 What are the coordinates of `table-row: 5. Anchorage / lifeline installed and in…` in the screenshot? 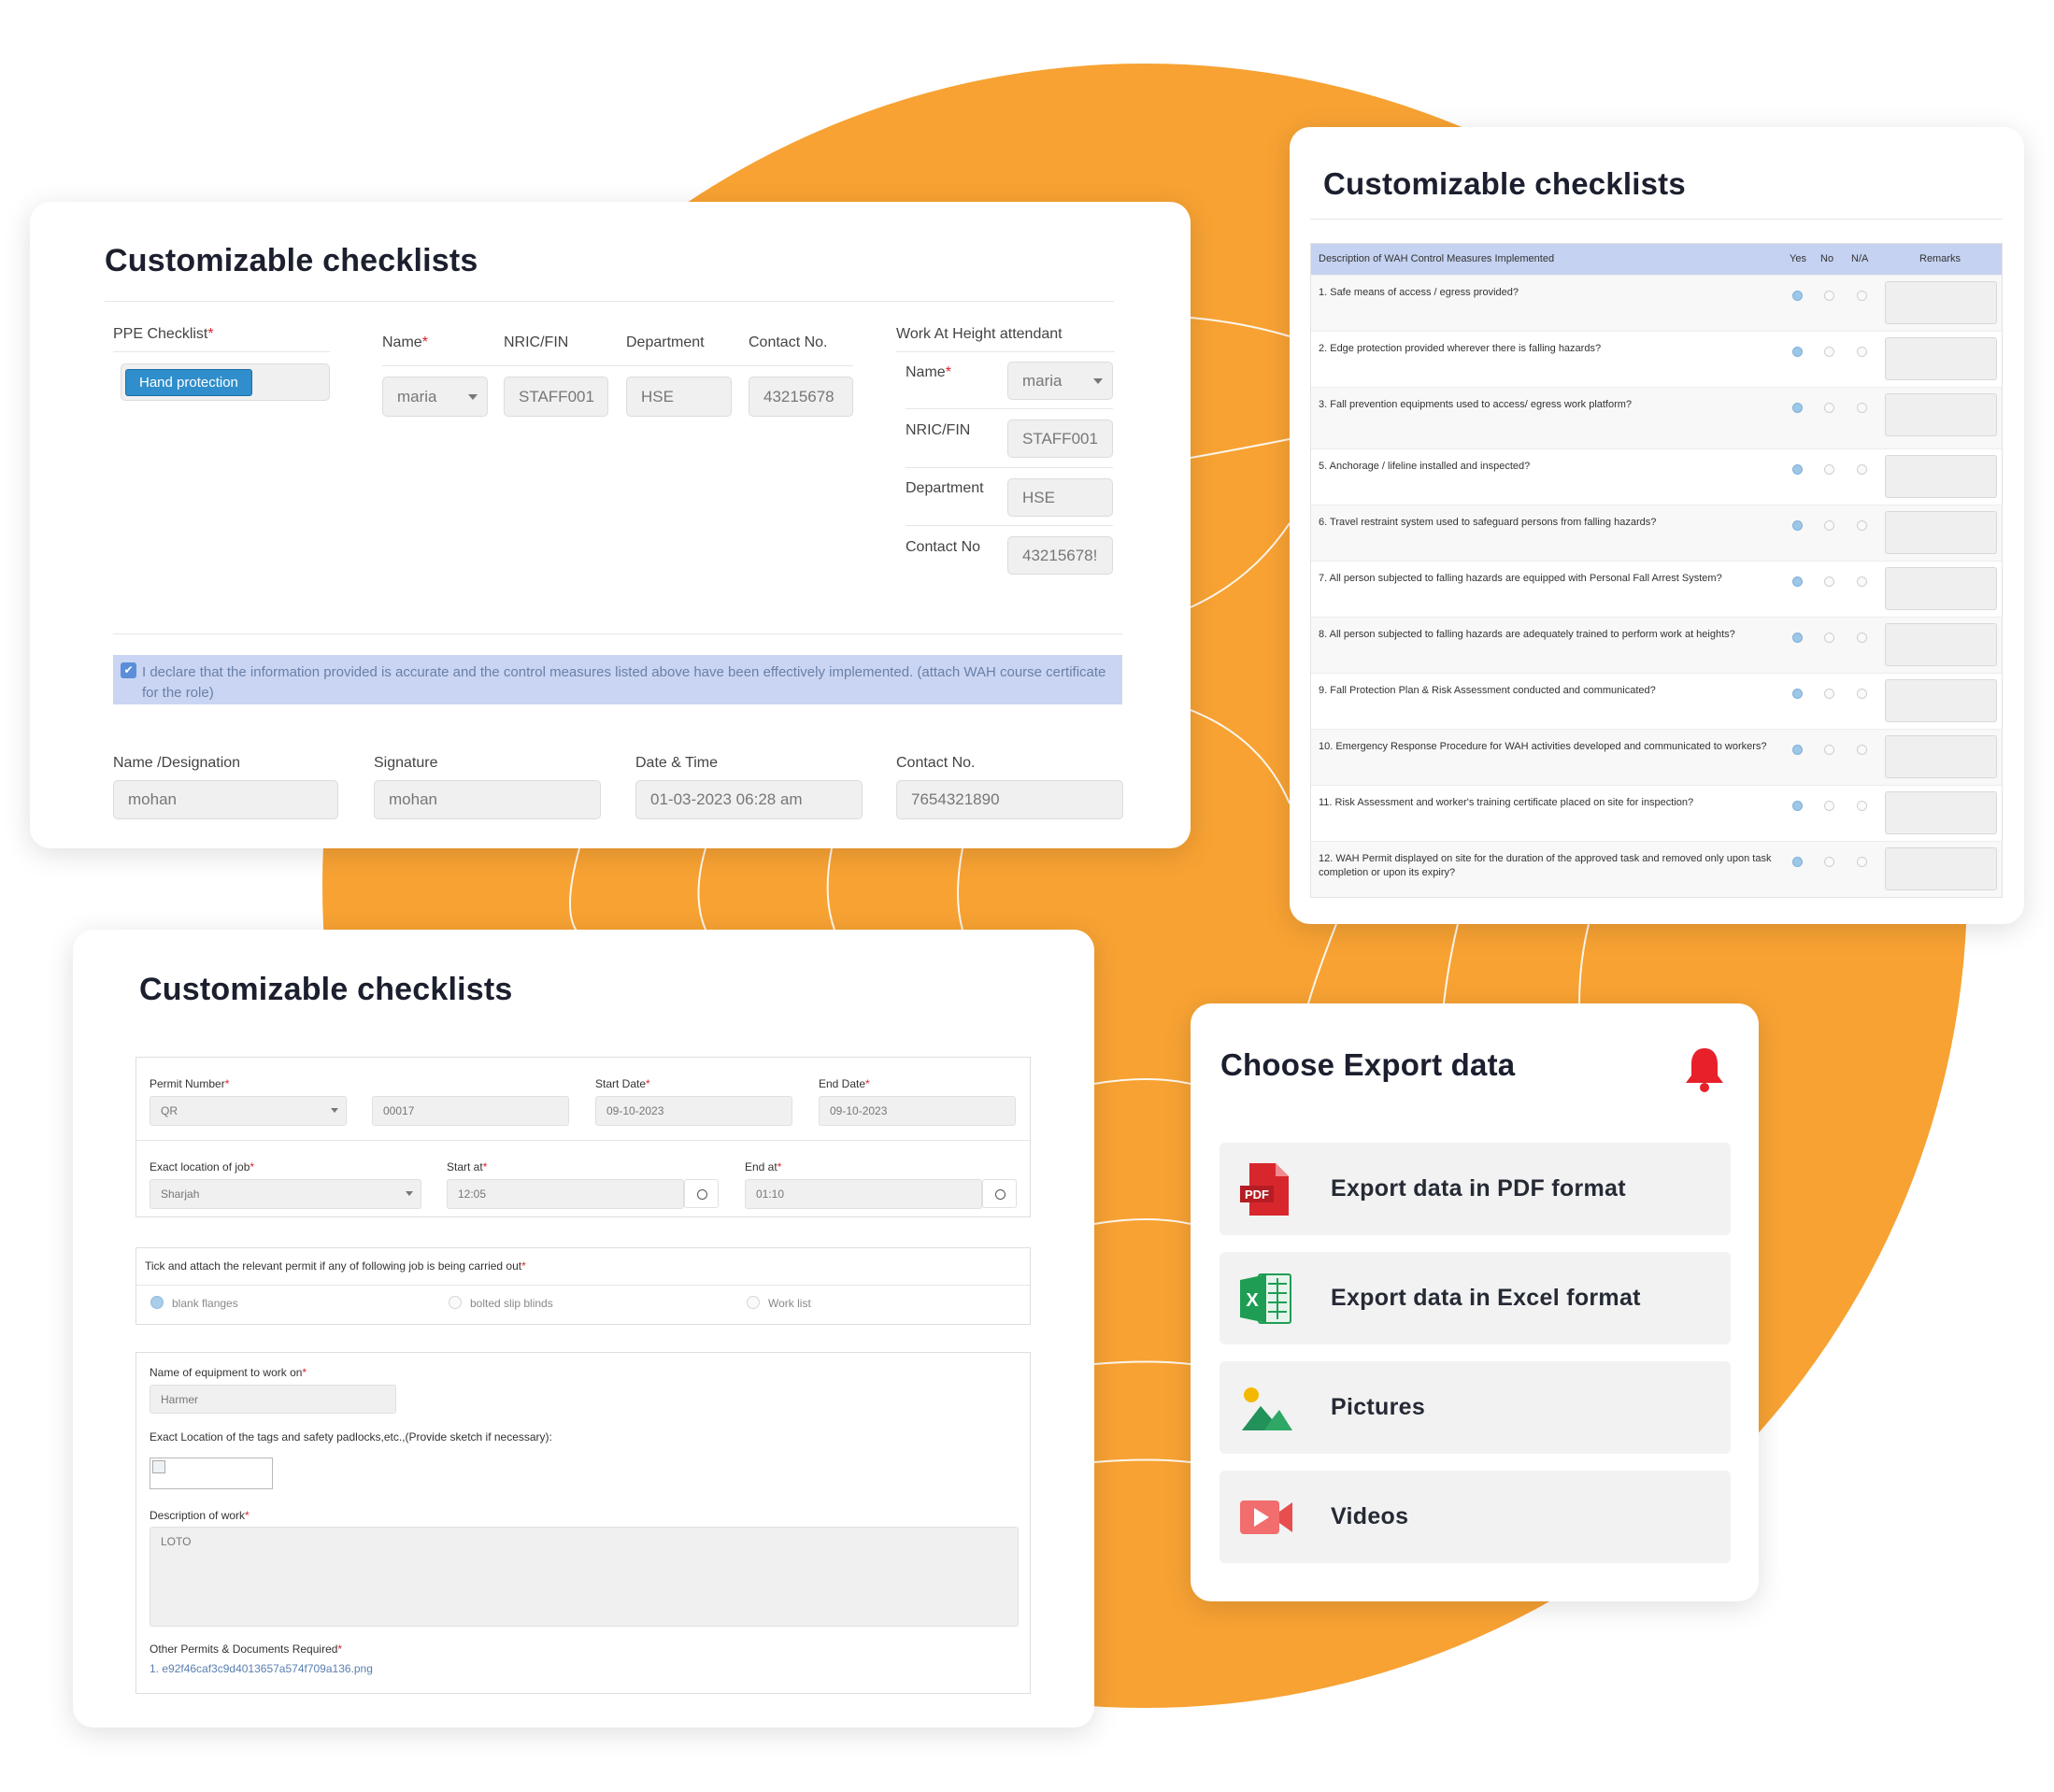 It's located at (1656, 476).